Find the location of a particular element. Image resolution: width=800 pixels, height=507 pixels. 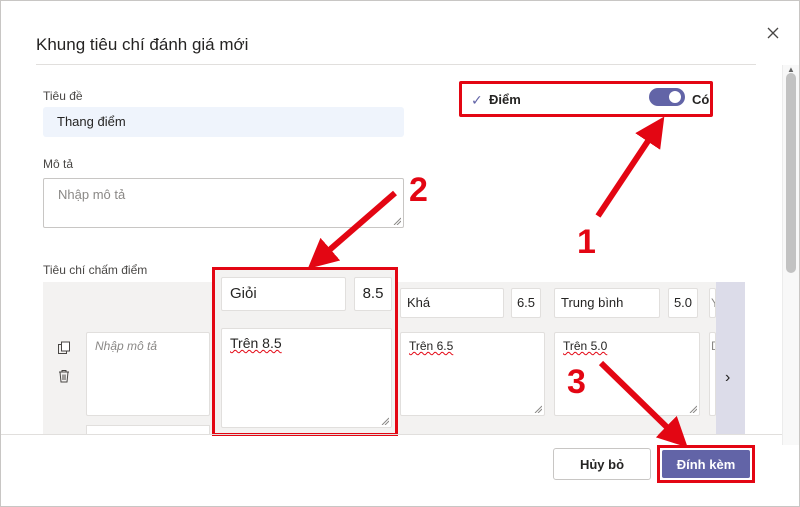

annotation-number: 3 is located at coordinates (576, 382).